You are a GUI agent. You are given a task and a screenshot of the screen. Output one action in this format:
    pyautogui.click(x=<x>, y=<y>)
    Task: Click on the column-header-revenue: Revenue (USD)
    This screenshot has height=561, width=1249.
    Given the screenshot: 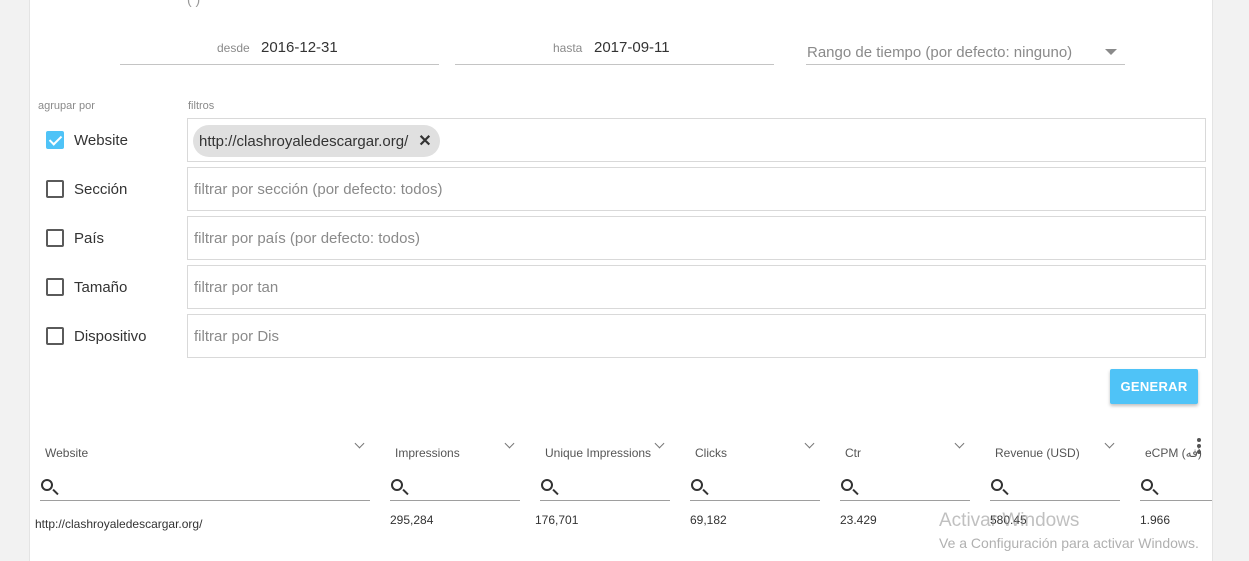 What is the action you would take?
    pyautogui.click(x=1037, y=453)
    